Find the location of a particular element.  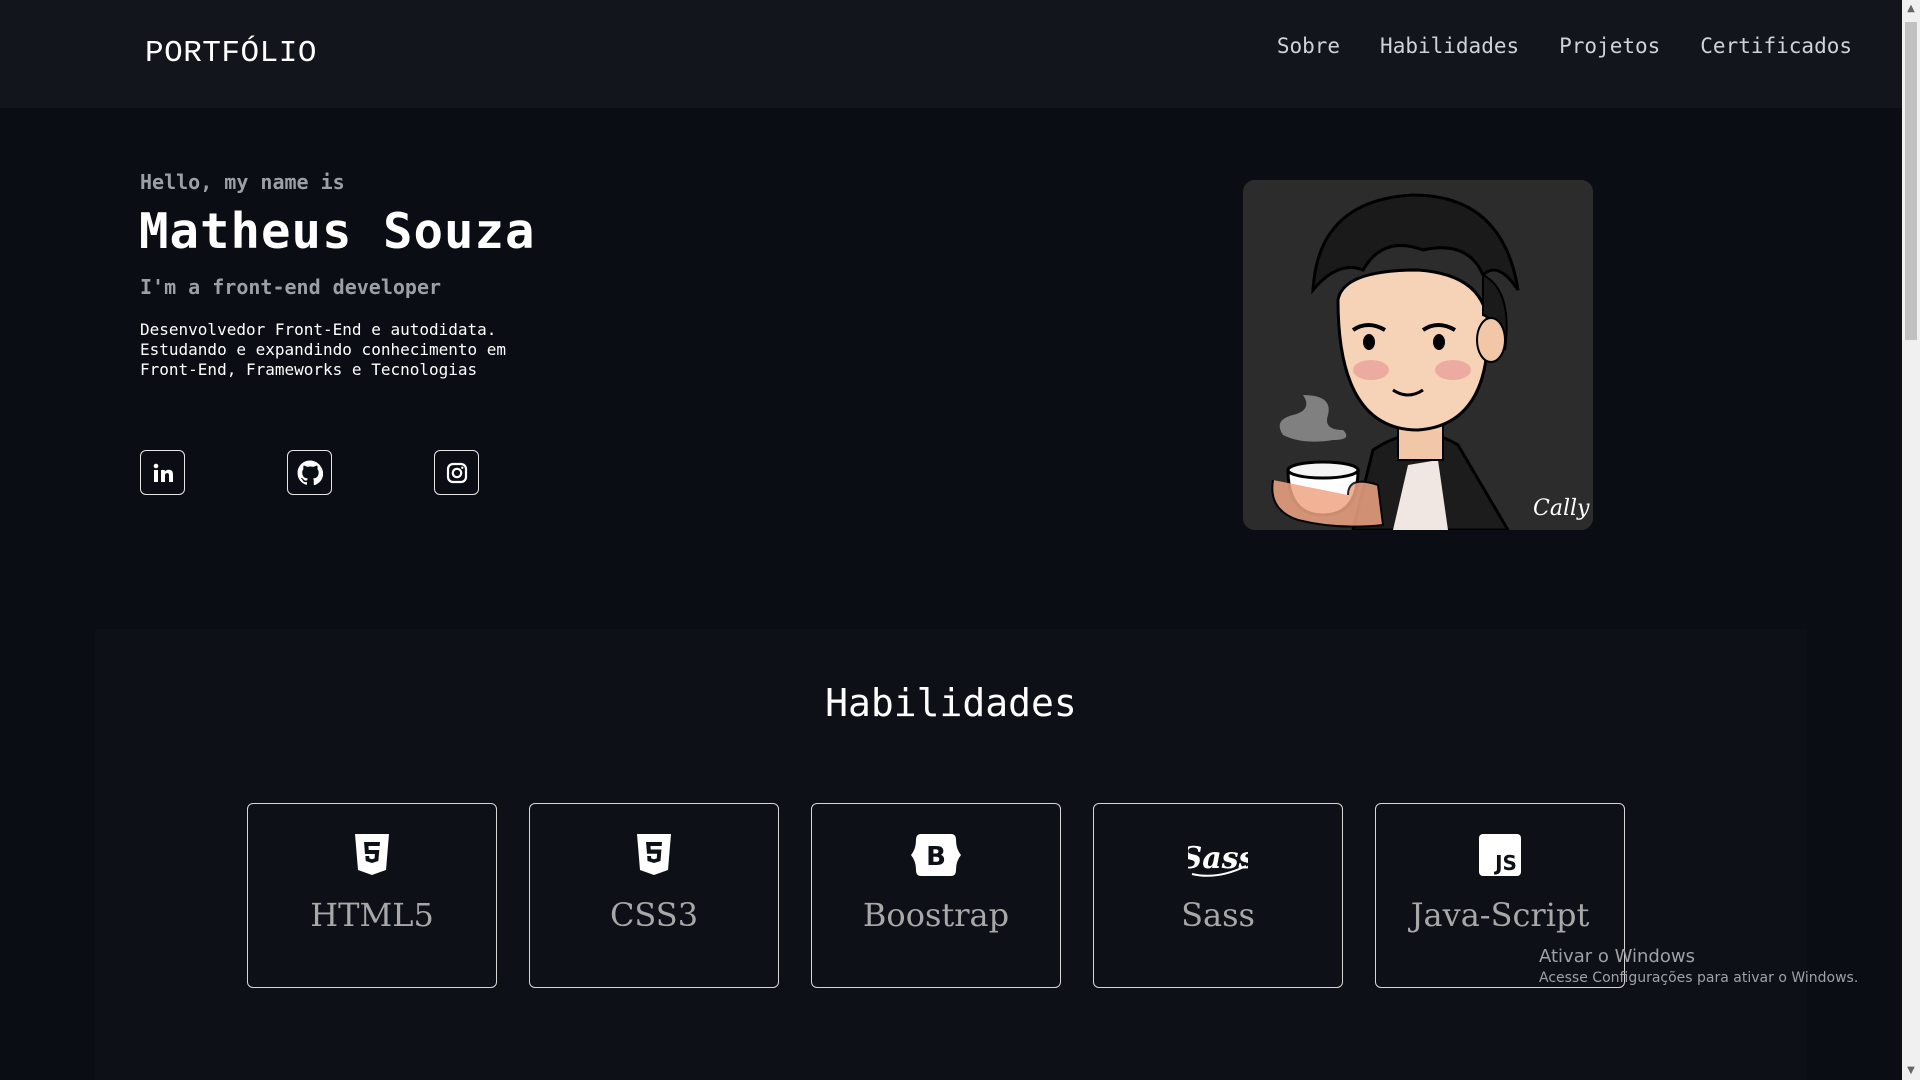

css3-icon is located at coordinates (654, 854).